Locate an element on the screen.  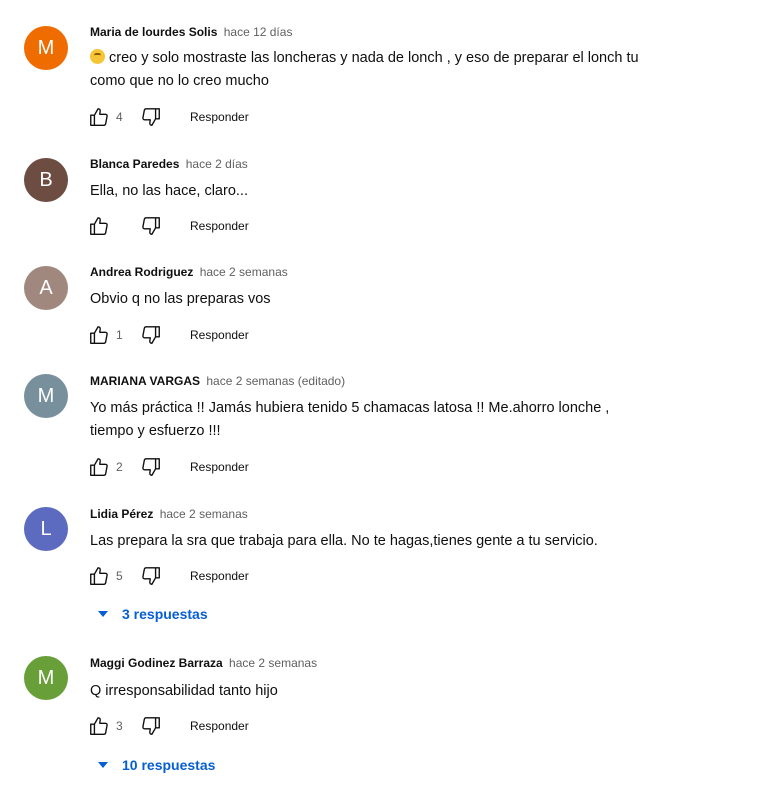
like-count: 4 is located at coordinates (119, 117).